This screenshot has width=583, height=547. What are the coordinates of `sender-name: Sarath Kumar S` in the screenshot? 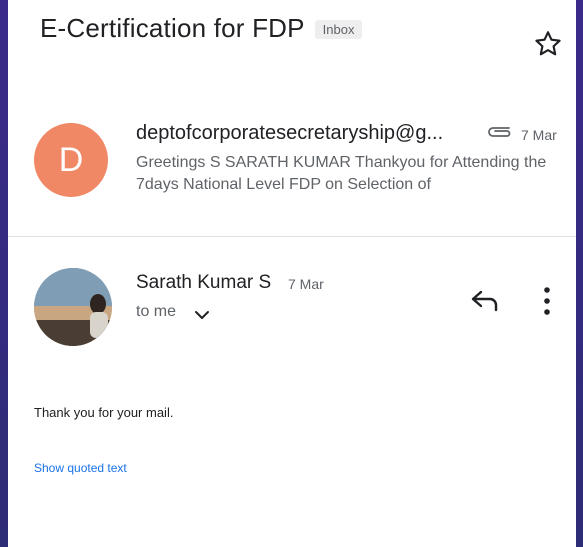 It's located at (204, 282).